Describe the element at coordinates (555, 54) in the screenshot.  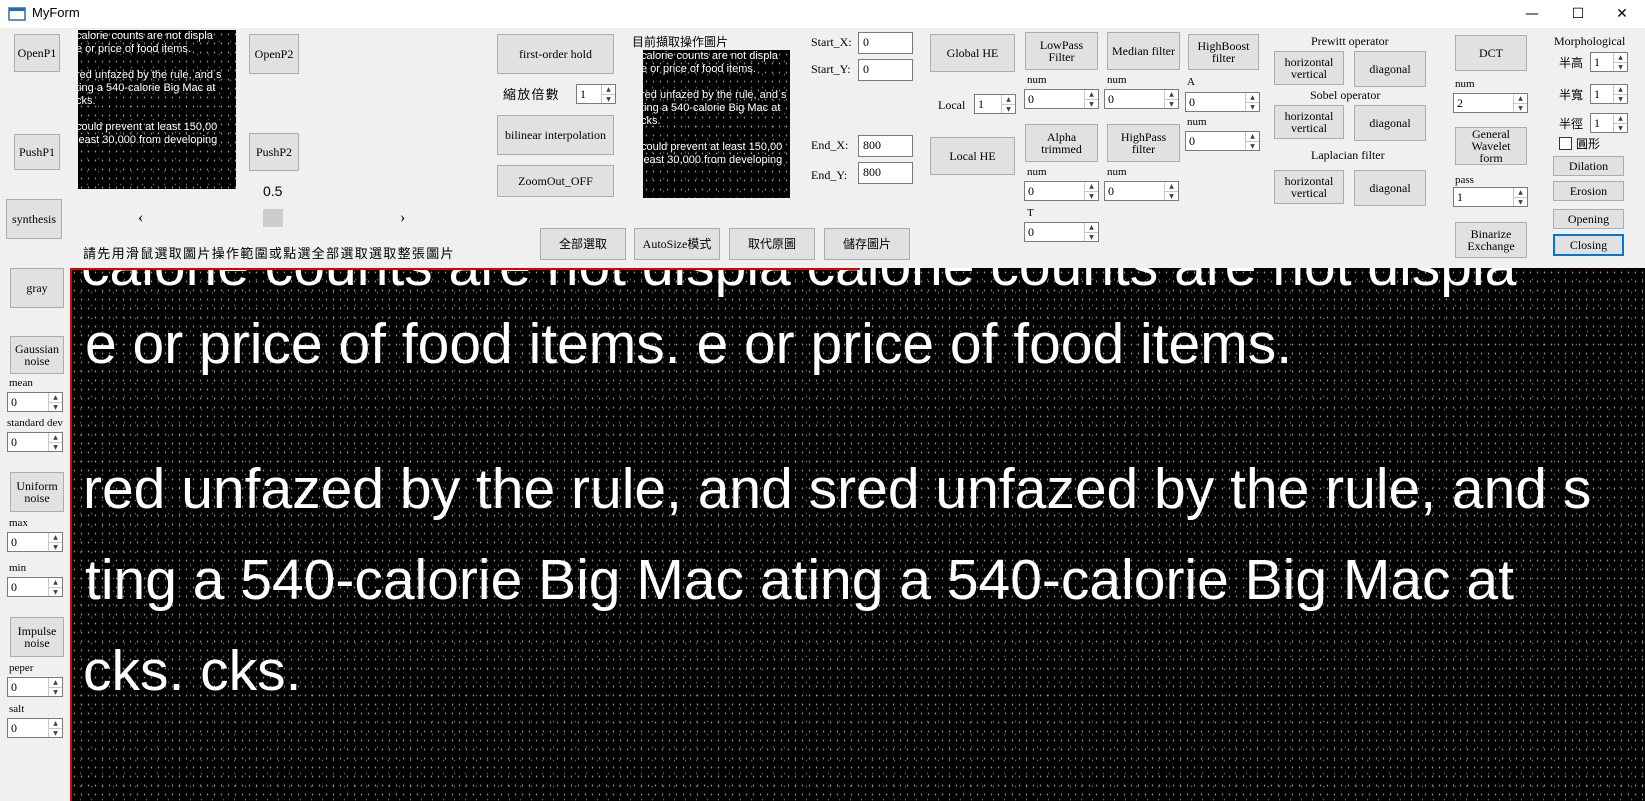
I see `first-order-hold-button: first-order hold` at that location.